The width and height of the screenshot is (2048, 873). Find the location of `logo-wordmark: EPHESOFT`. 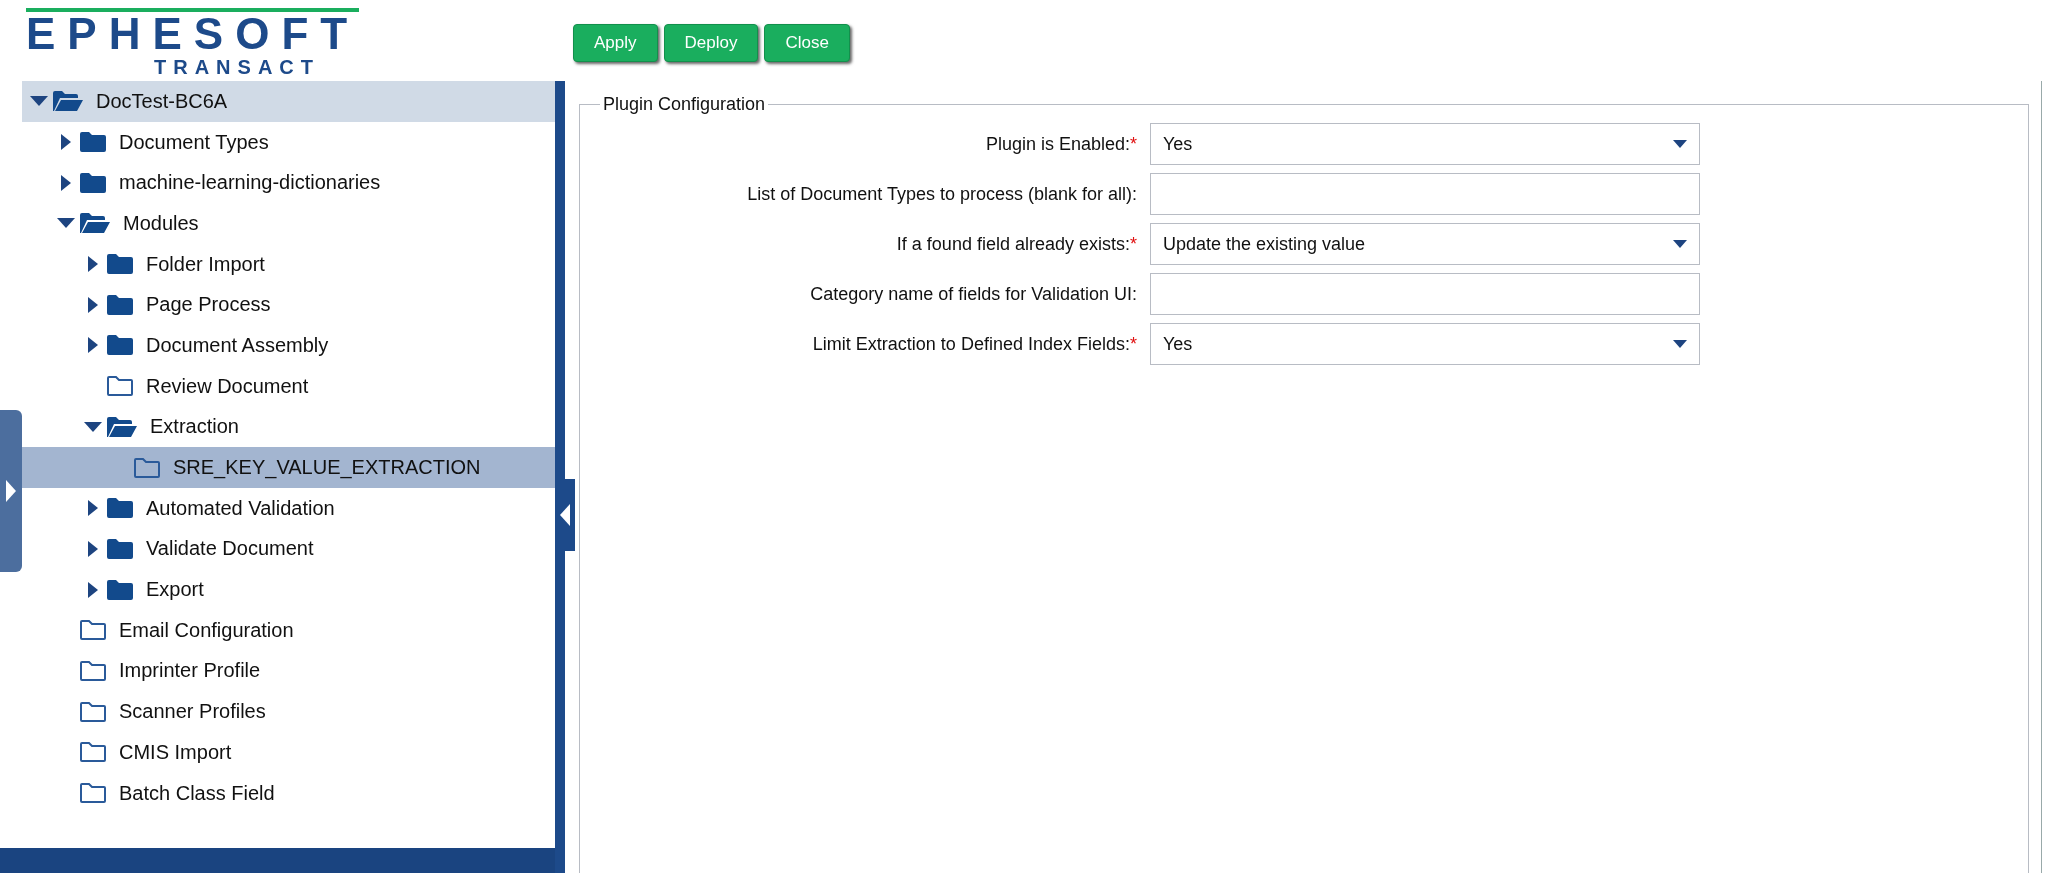

logo-wordmark: EPHESOFT is located at coordinates (193, 32).